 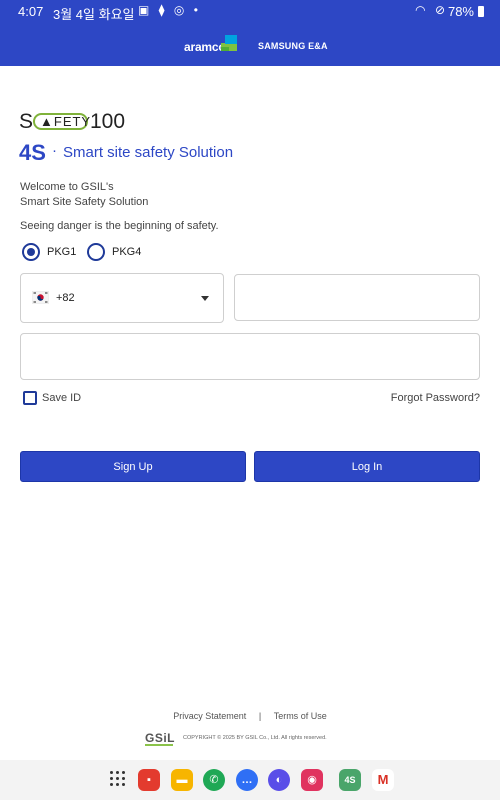 I want to click on logo-pill: ▲FETY, so click(x=62, y=121).